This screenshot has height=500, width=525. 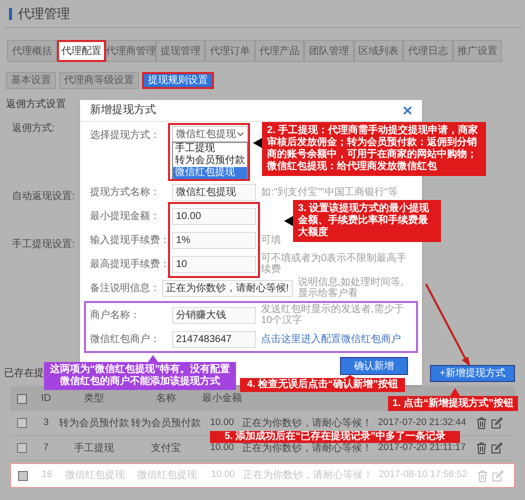 I want to click on field-hint: 可填, so click(x=271, y=240).